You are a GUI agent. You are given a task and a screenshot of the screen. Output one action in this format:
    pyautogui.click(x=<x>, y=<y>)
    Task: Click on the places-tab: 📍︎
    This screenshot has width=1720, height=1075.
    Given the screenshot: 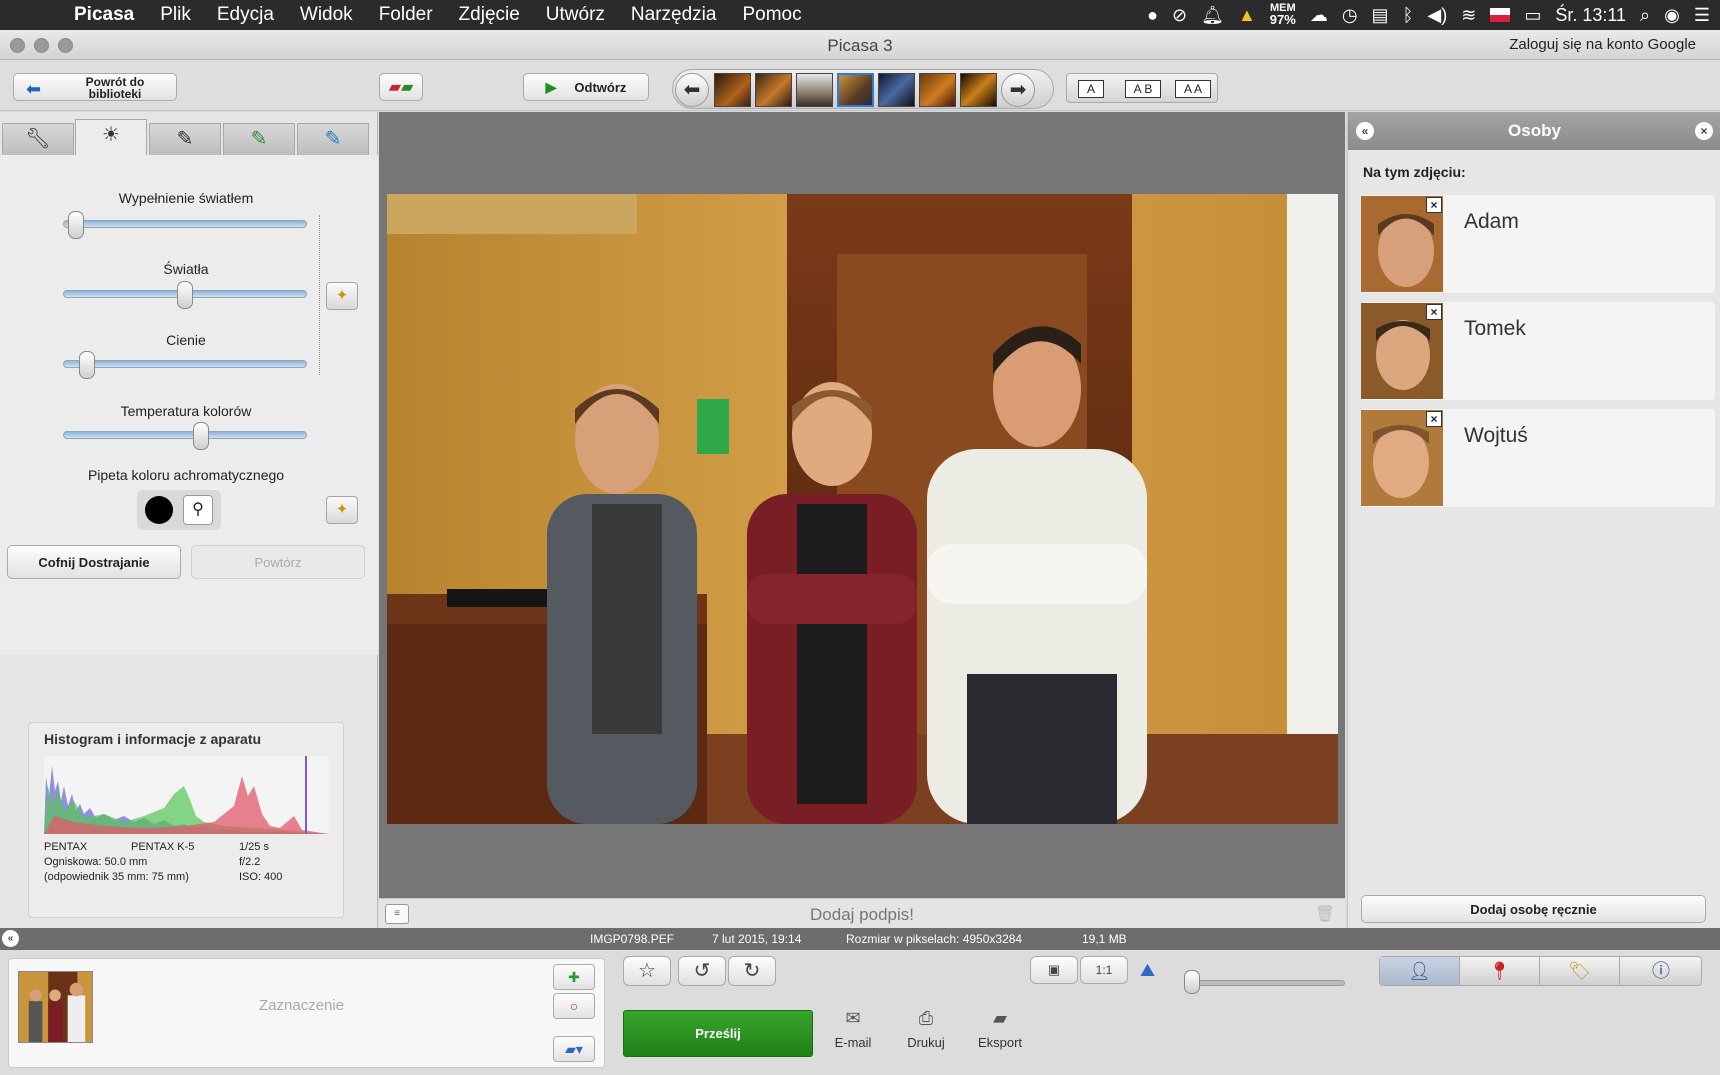 What is the action you would take?
    pyautogui.click(x=1500, y=971)
    